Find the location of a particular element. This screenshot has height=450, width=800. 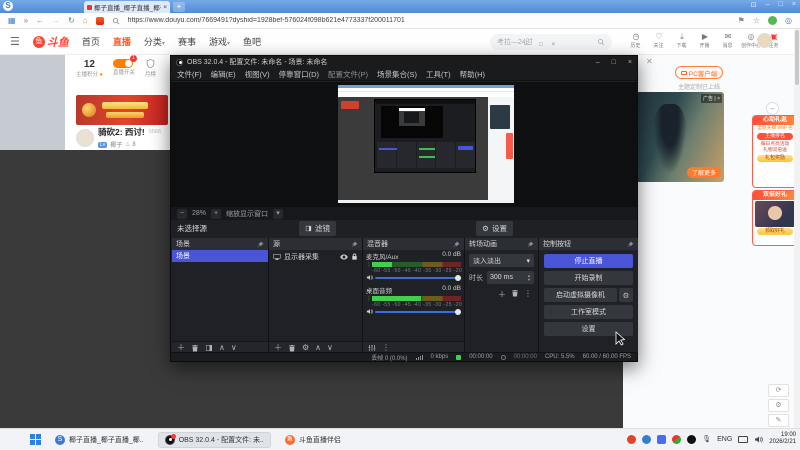

forward-icon: → is located at coordinates (56, 20).